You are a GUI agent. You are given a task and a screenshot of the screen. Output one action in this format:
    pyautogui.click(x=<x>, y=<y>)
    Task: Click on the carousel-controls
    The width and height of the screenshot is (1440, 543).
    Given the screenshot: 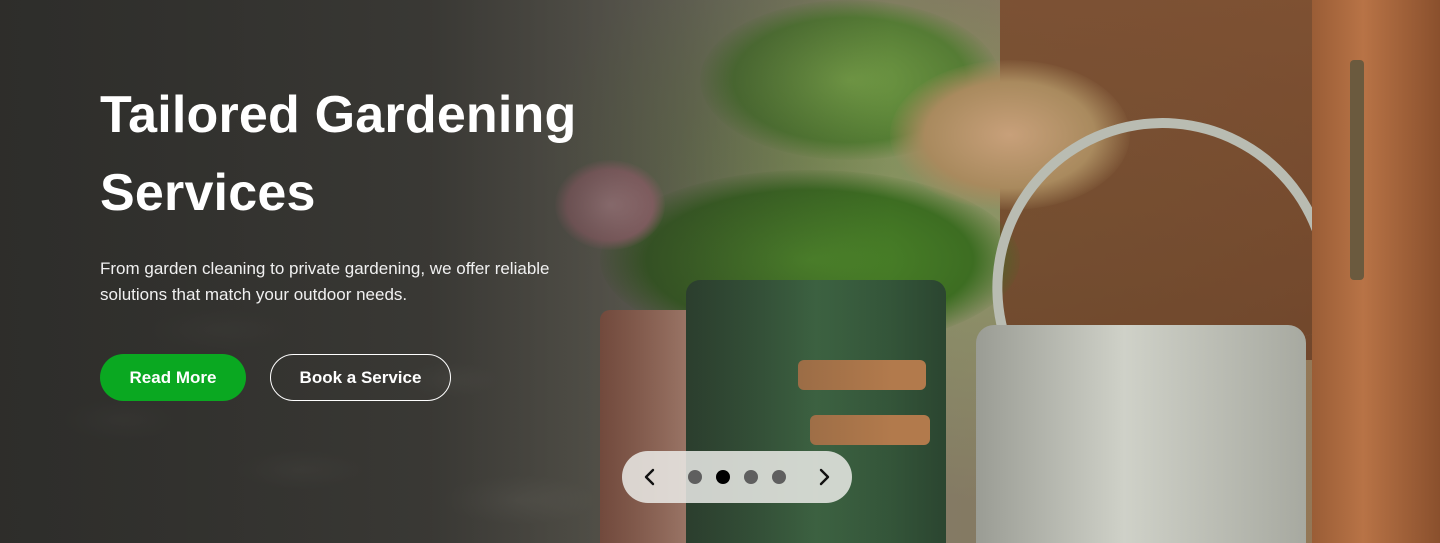 What is the action you would take?
    pyautogui.click(x=737, y=477)
    